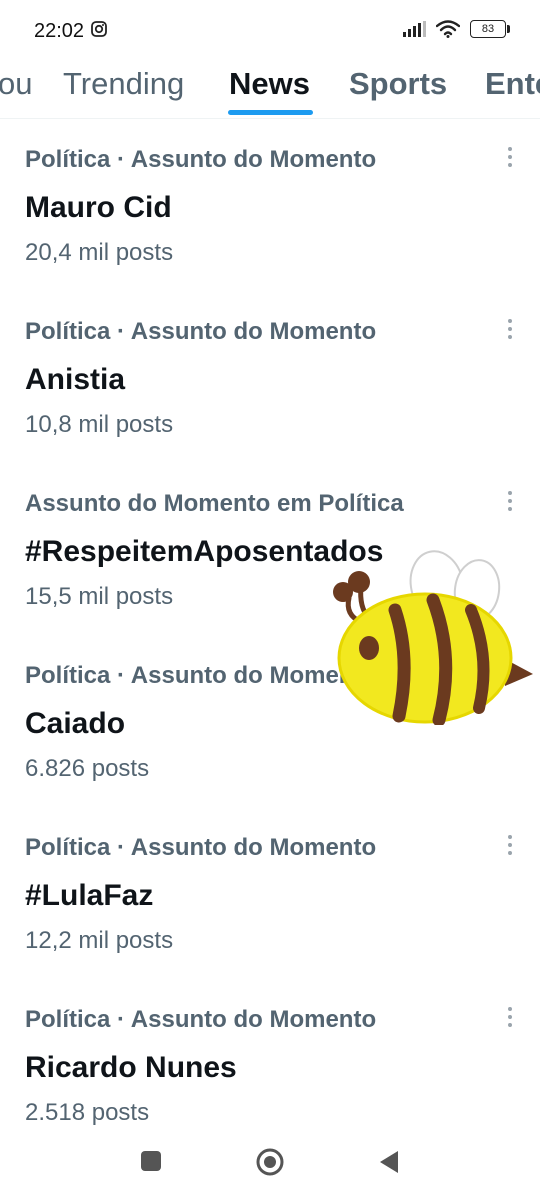 This screenshot has height=1200, width=540. Describe the element at coordinates (131, 1067) in the screenshot. I see `trend-name: Ricardo Nunes` at that location.